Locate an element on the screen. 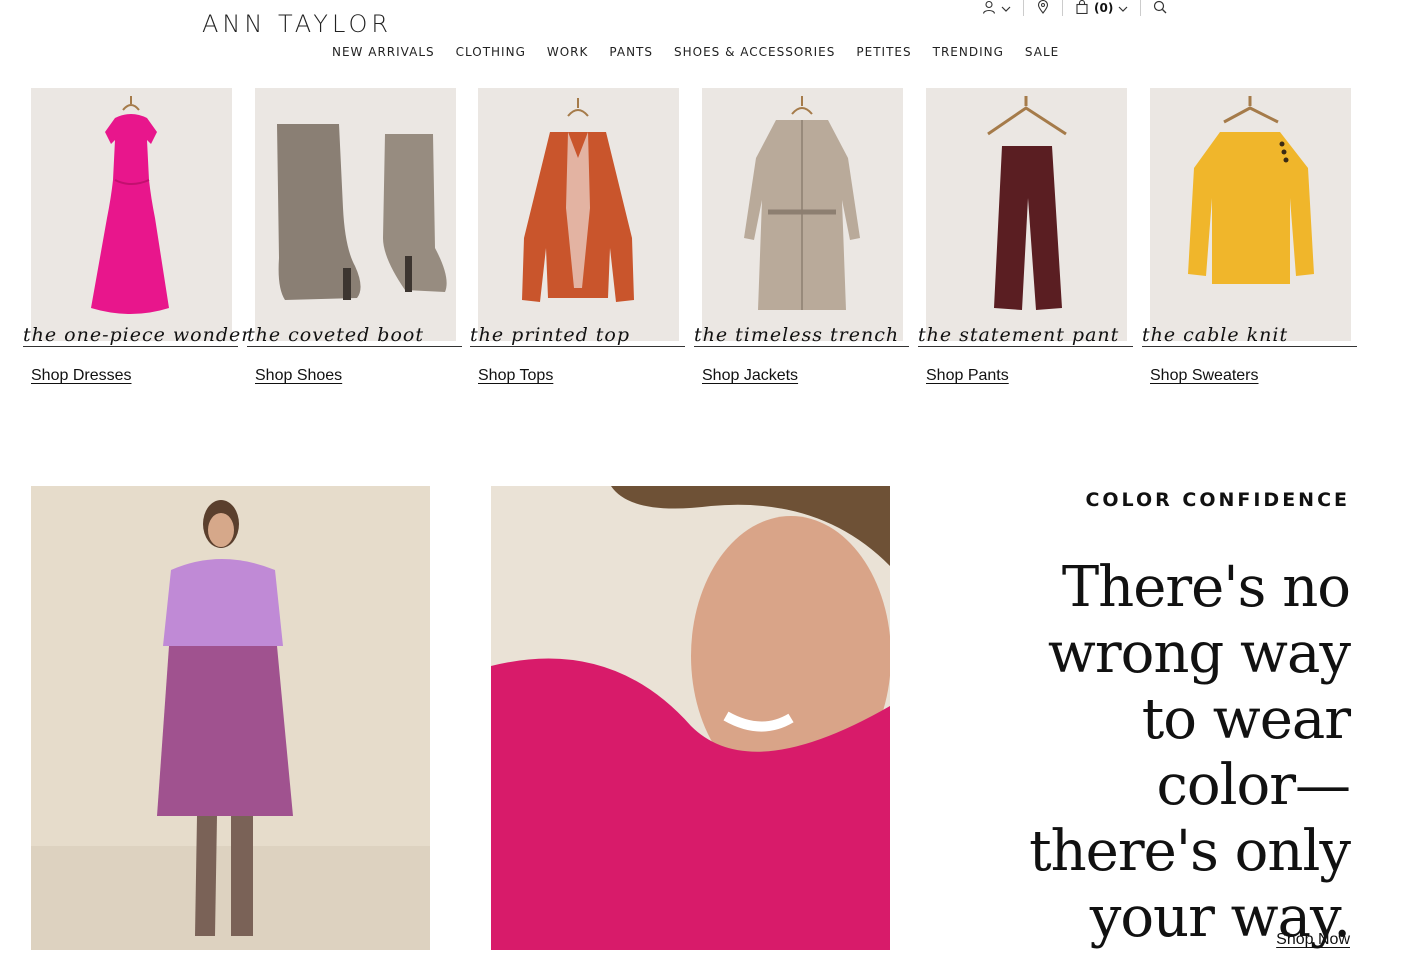  nav-clothing: CLOTHING is located at coordinates (491, 52).